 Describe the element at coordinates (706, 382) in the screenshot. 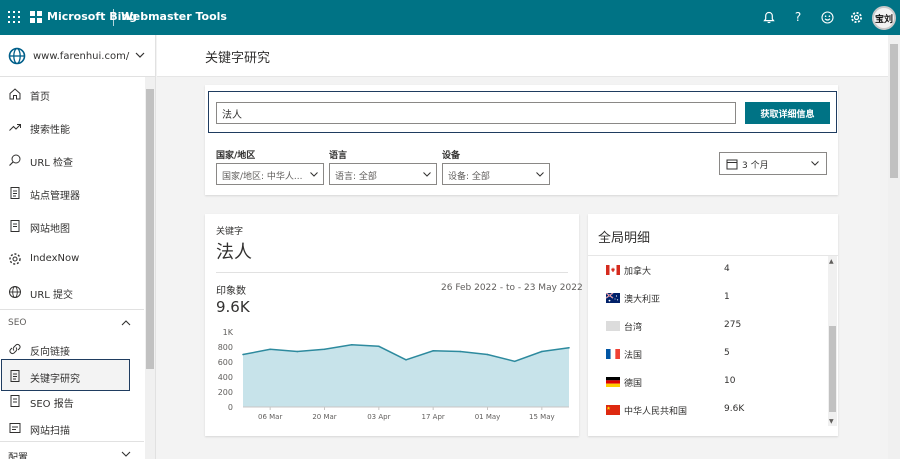

I see `country-row: 德国 10` at that location.